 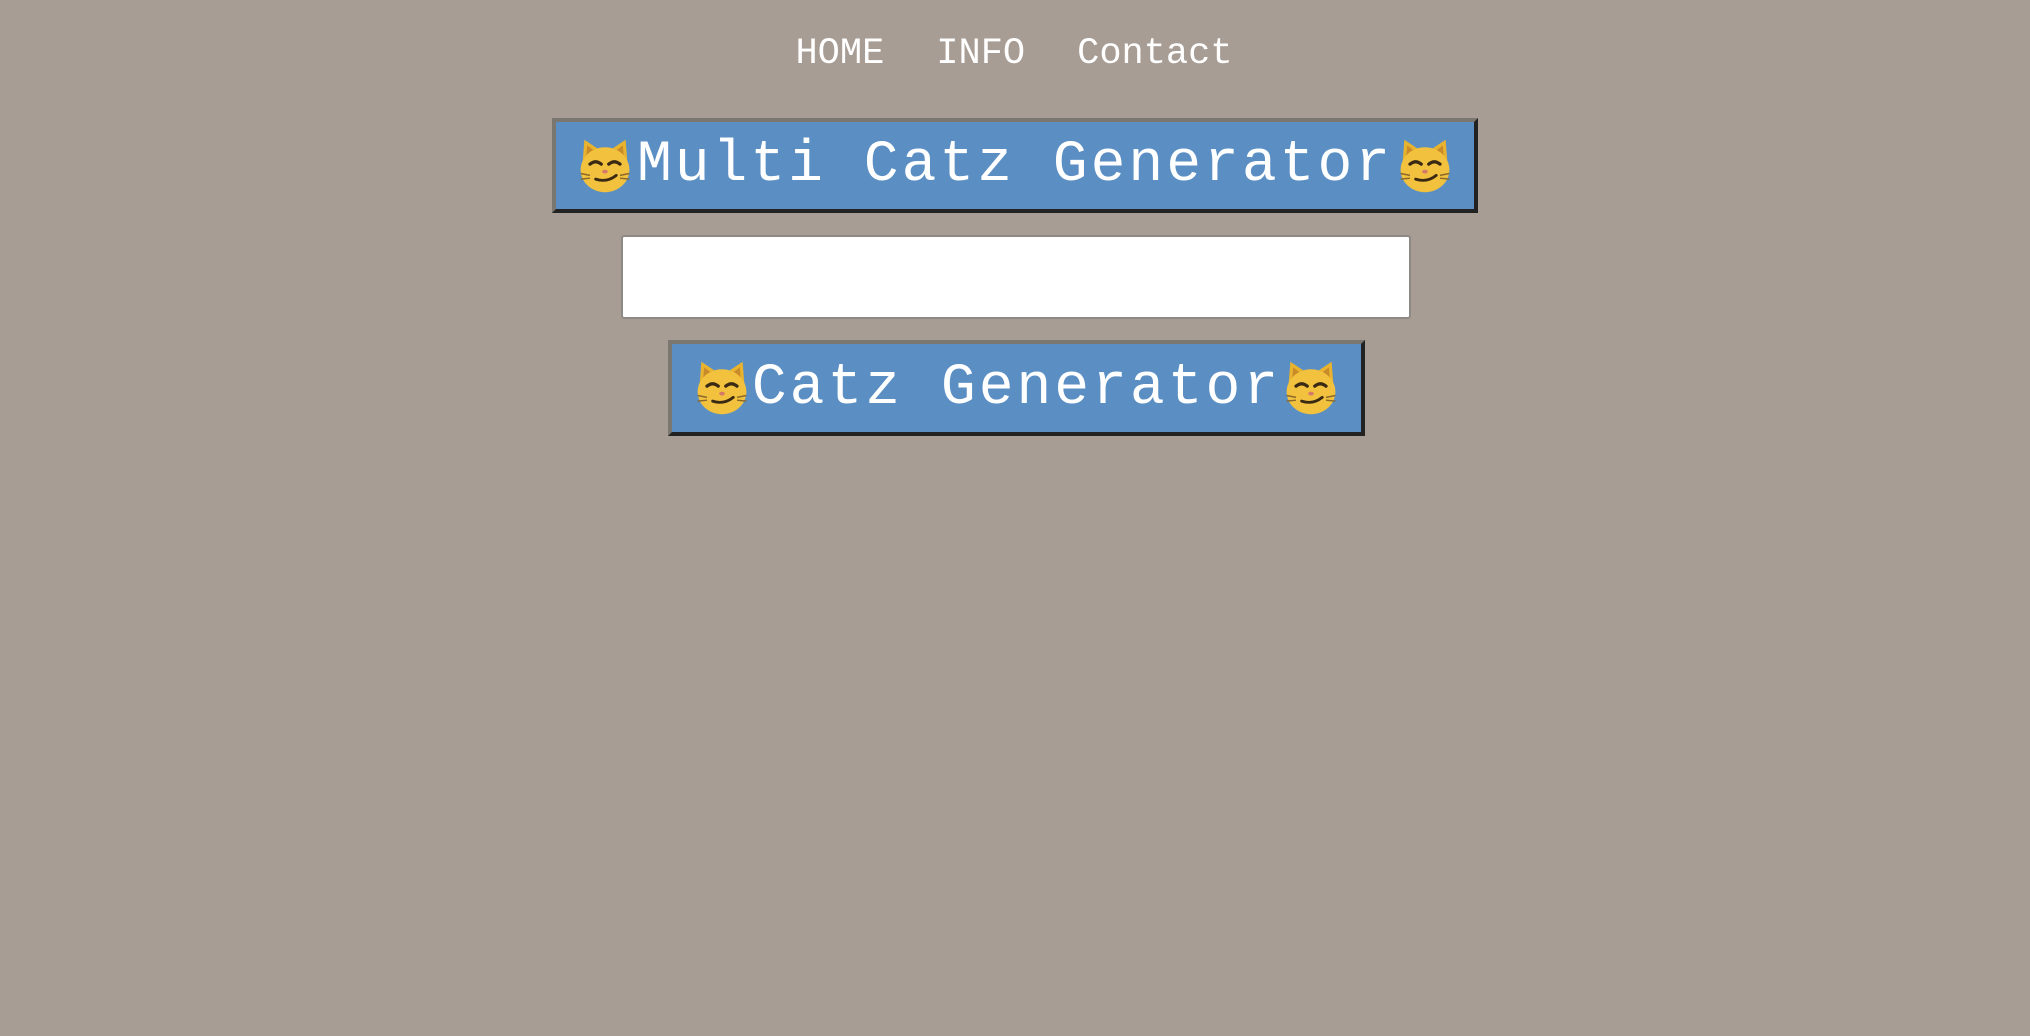 I want to click on nav-link-contact: Contact, so click(x=1154, y=54).